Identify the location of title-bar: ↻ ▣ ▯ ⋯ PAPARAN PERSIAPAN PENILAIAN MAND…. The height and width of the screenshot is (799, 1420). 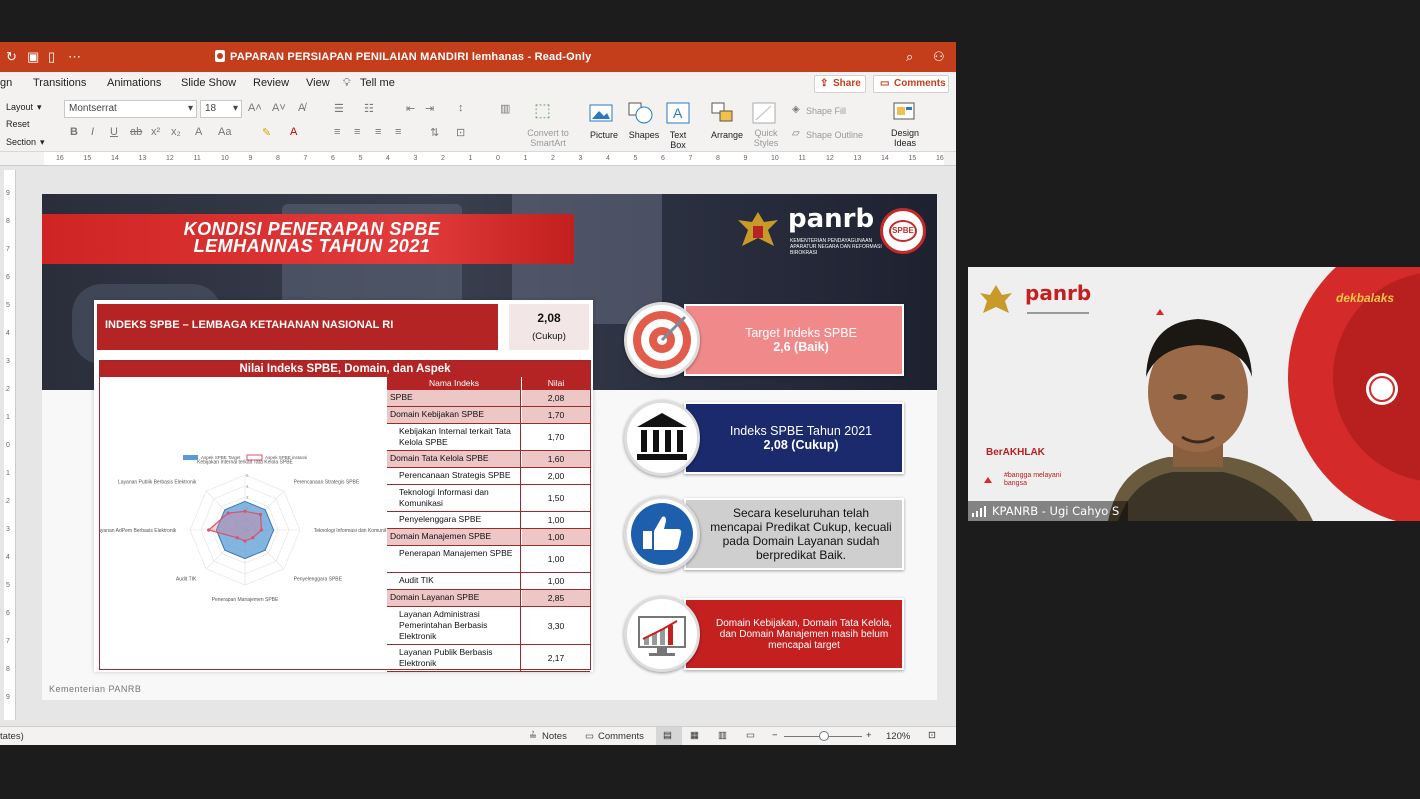
(478, 57).